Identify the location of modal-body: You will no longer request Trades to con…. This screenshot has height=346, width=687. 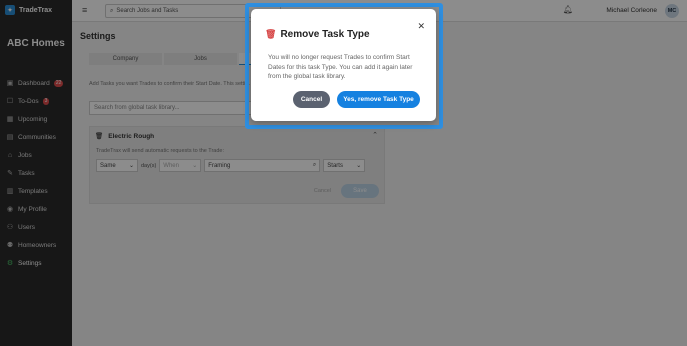
(340, 67).